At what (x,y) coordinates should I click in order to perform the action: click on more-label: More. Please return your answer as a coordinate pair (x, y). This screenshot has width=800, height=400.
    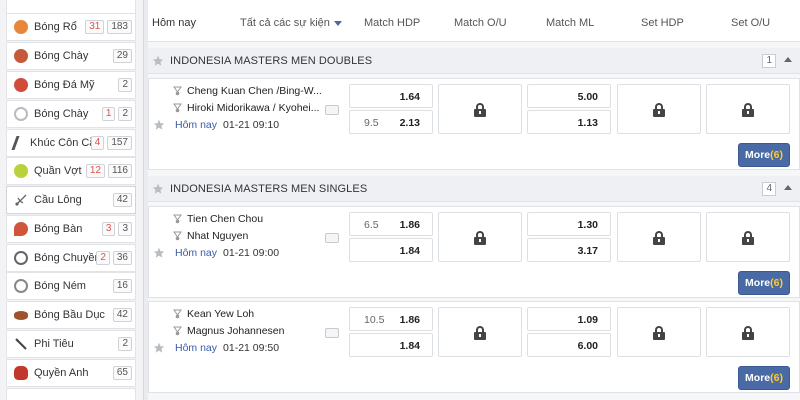
    Looking at the image, I should click on (758, 283).